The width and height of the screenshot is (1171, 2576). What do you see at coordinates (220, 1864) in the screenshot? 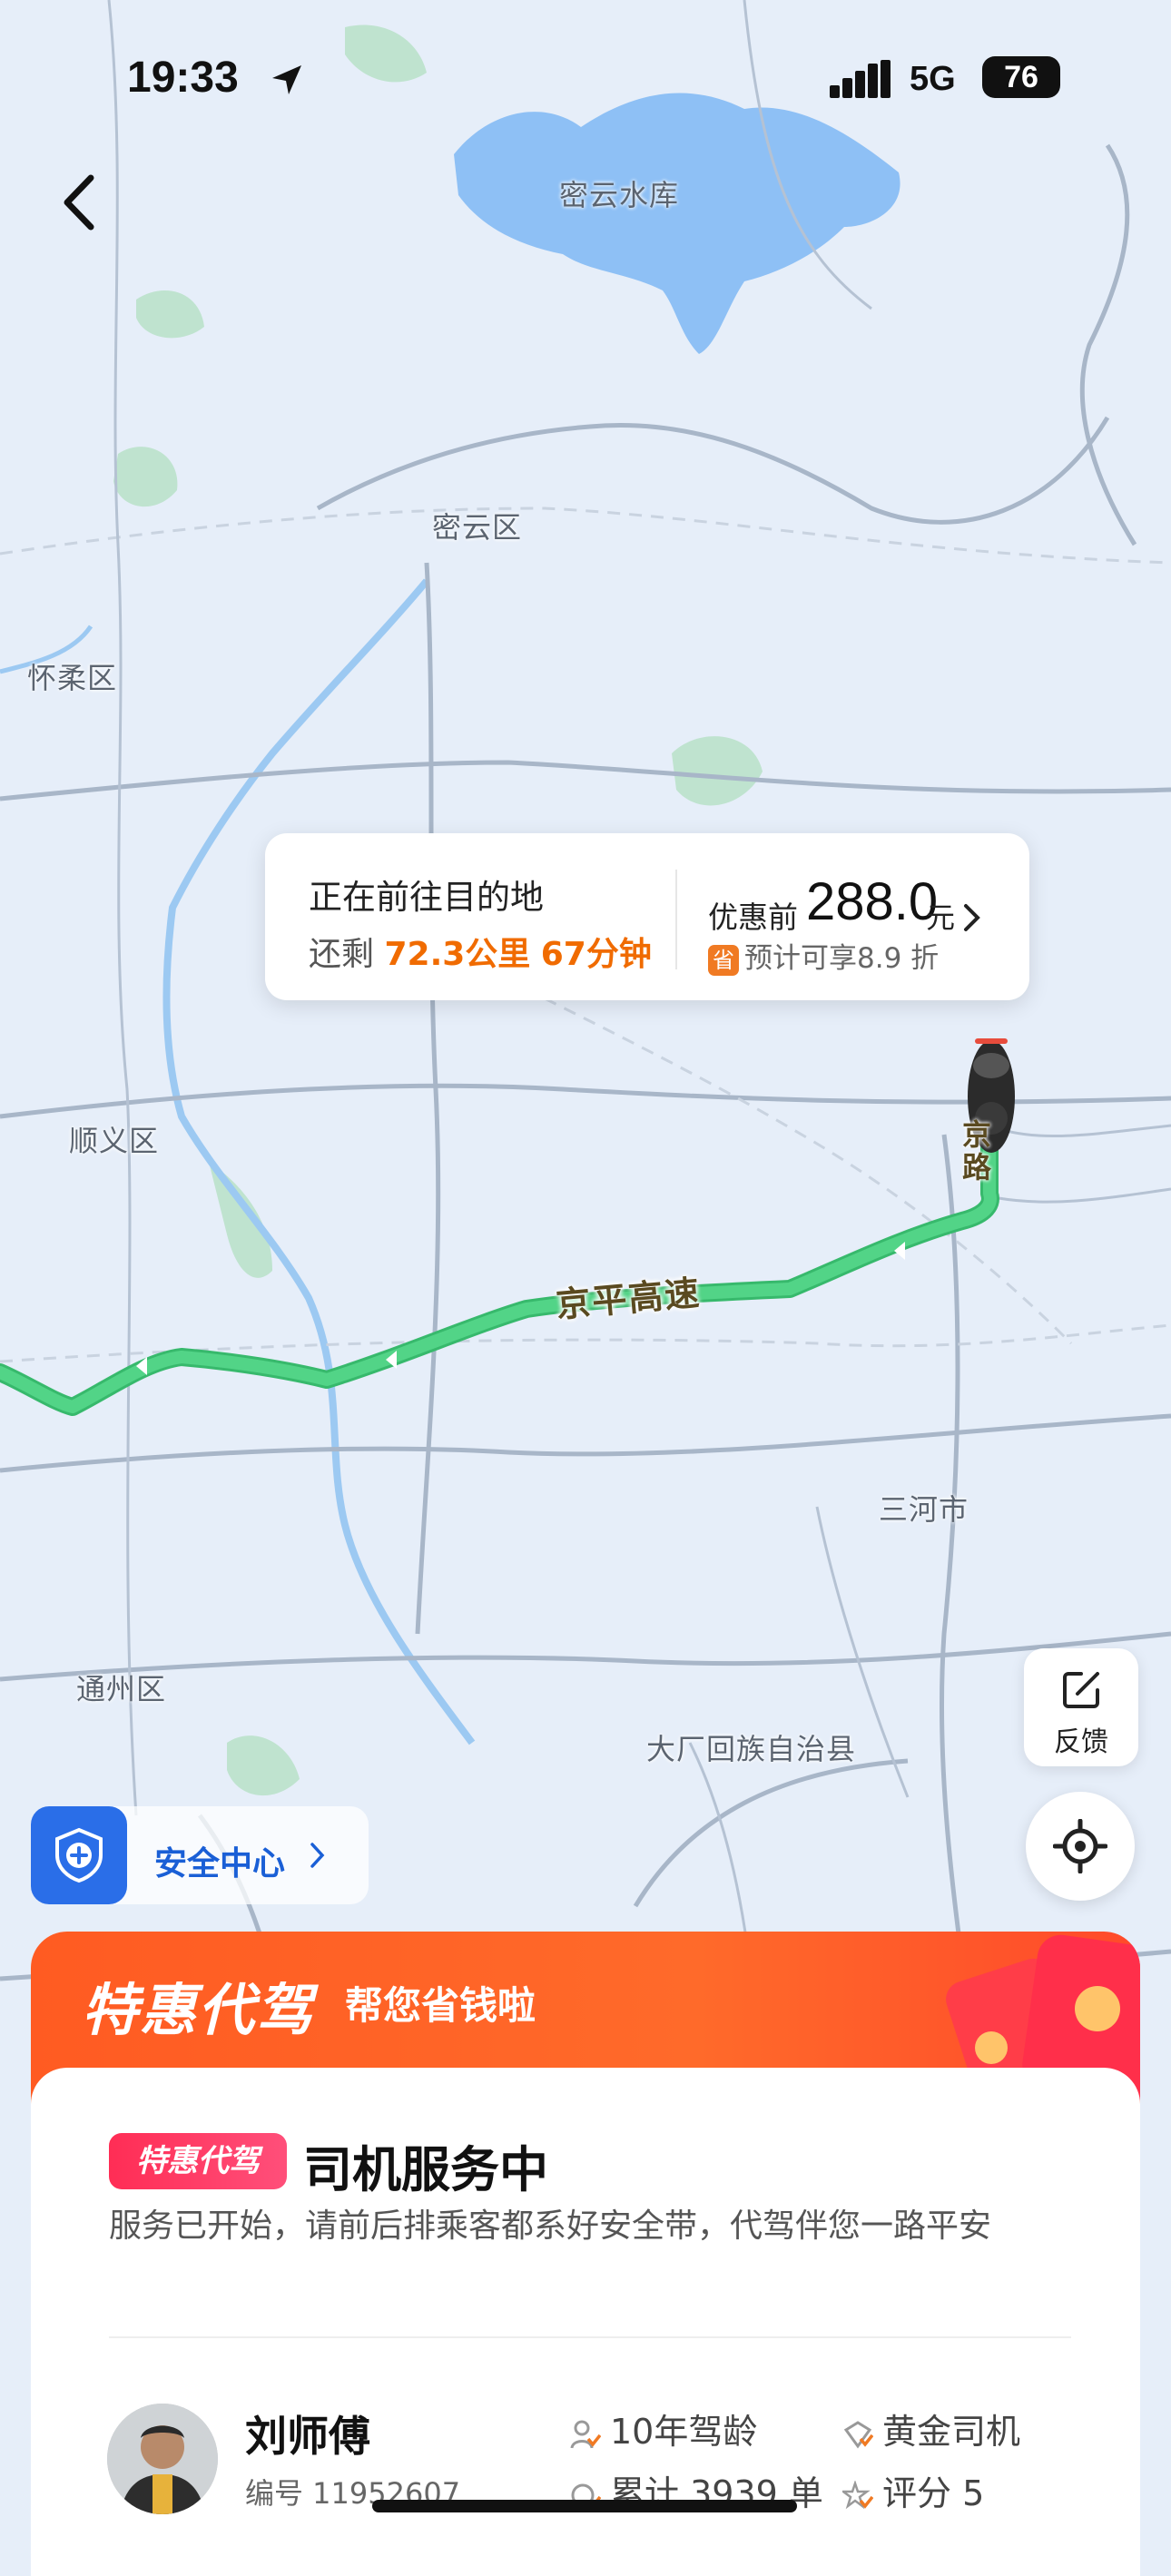
I see `safety-center-label: 安全中心` at bounding box center [220, 1864].